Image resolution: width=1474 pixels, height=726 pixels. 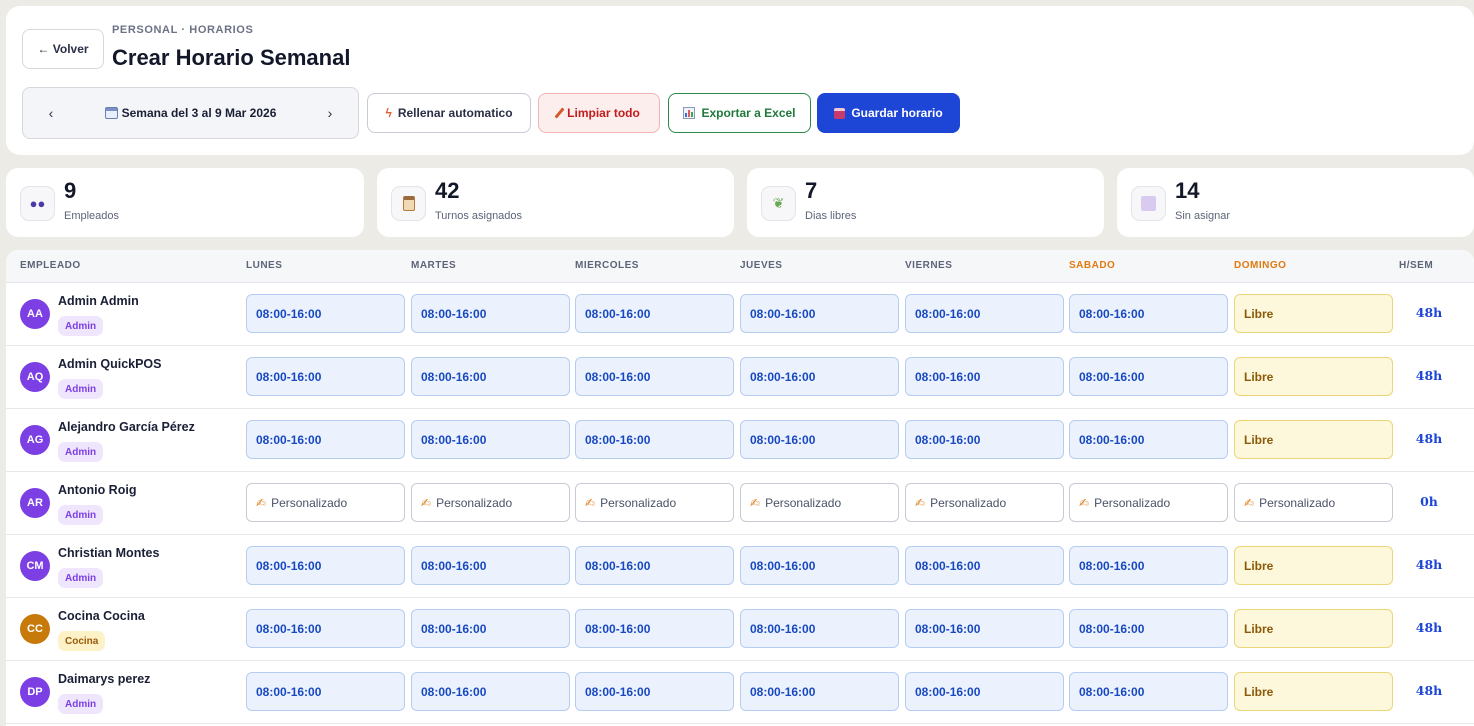 What do you see at coordinates (449, 113) in the screenshot?
I see `auto-fill-button: ϟ Rellenar automatico` at bounding box center [449, 113].